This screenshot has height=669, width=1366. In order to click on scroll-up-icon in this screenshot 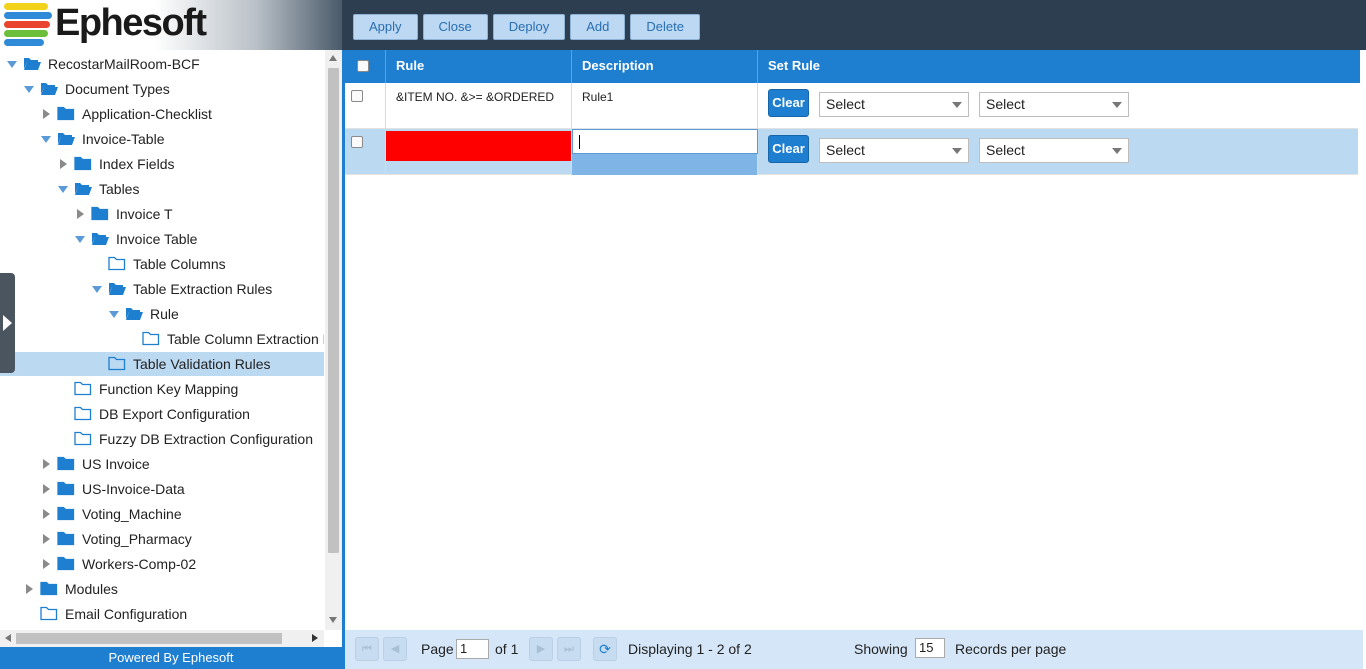, I will do `click(333, 58)`.